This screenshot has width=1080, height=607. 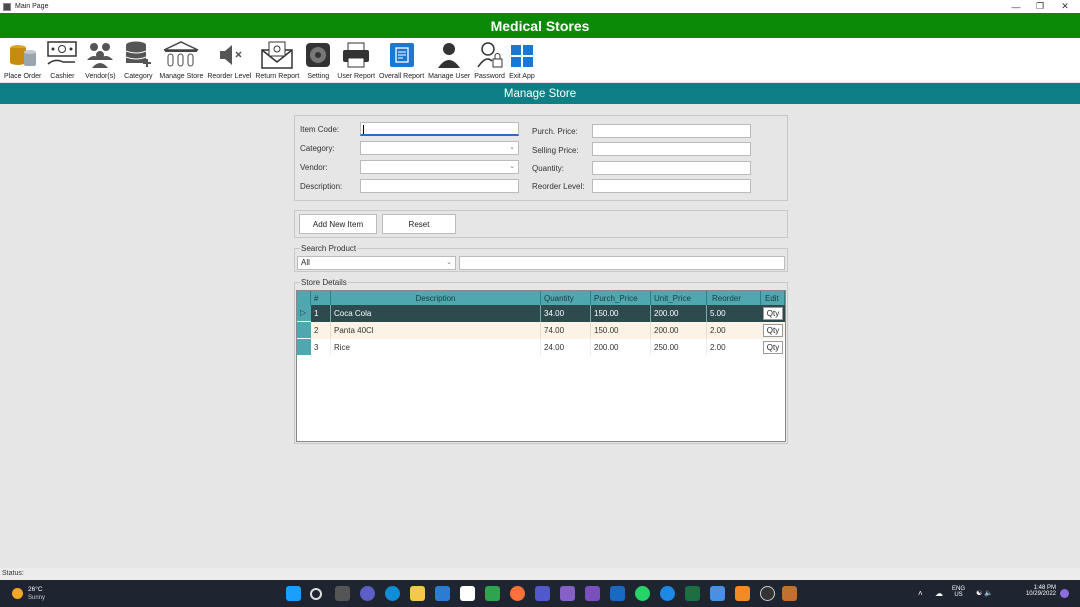 I want to click on start-icon, so click(x=293, y=593).